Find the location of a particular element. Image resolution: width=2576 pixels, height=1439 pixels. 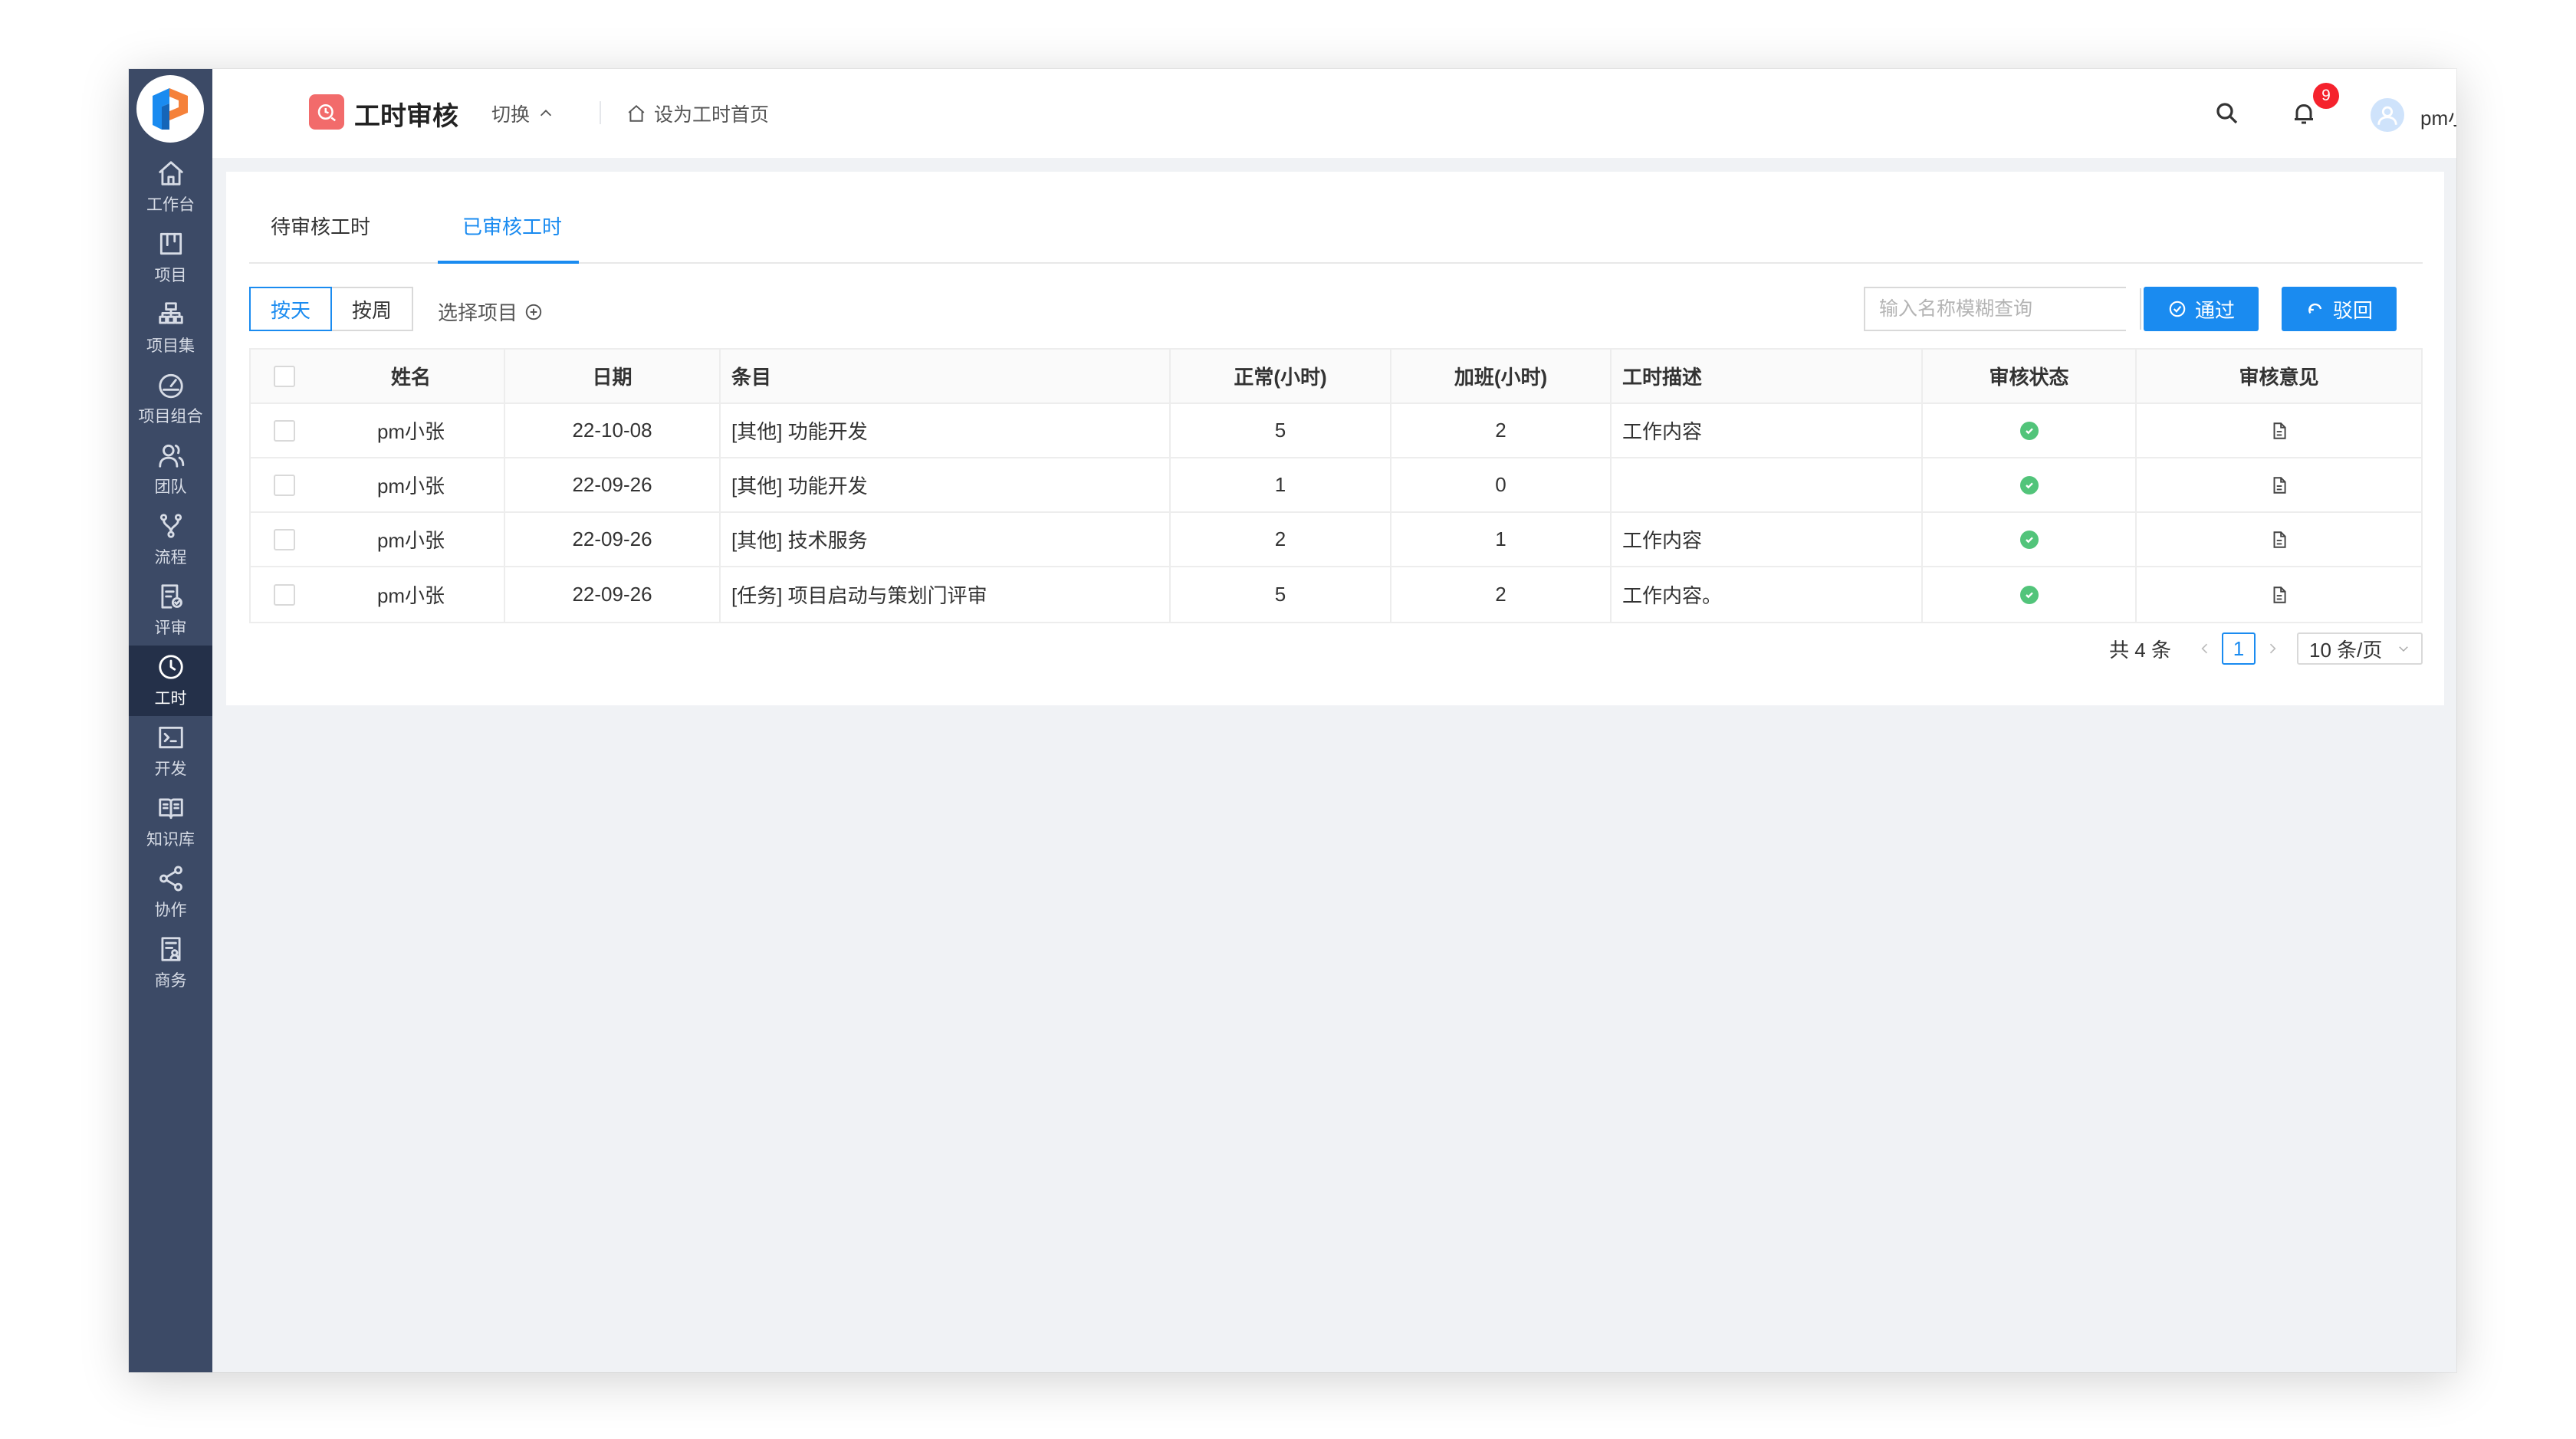

table-row: pm小张 22-09-26 [任务] 项目启动与策划门评审 5 2 工作内容。 is located at coordinates (1336, 594).